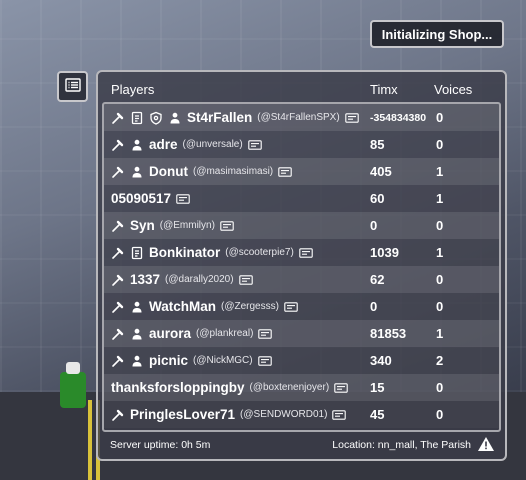  I want to click on player-display-name: picnic, so click(169, 360).